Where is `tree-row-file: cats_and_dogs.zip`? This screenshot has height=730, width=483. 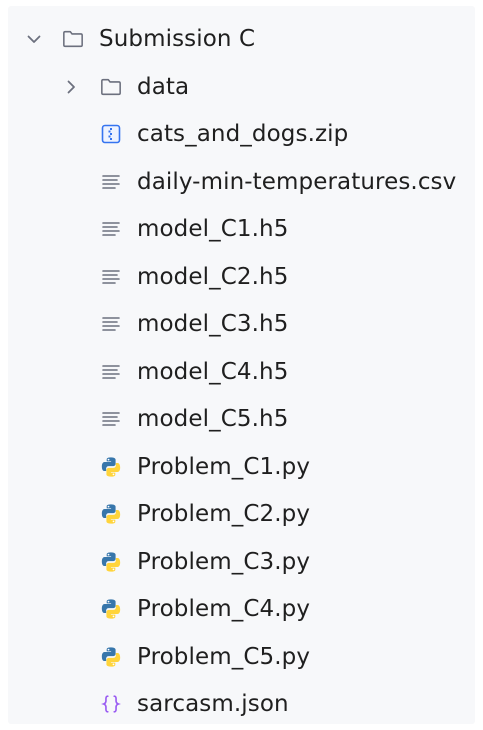 tree-row-file: cats_and_dogs.zip is located at coordinates (241, 134).